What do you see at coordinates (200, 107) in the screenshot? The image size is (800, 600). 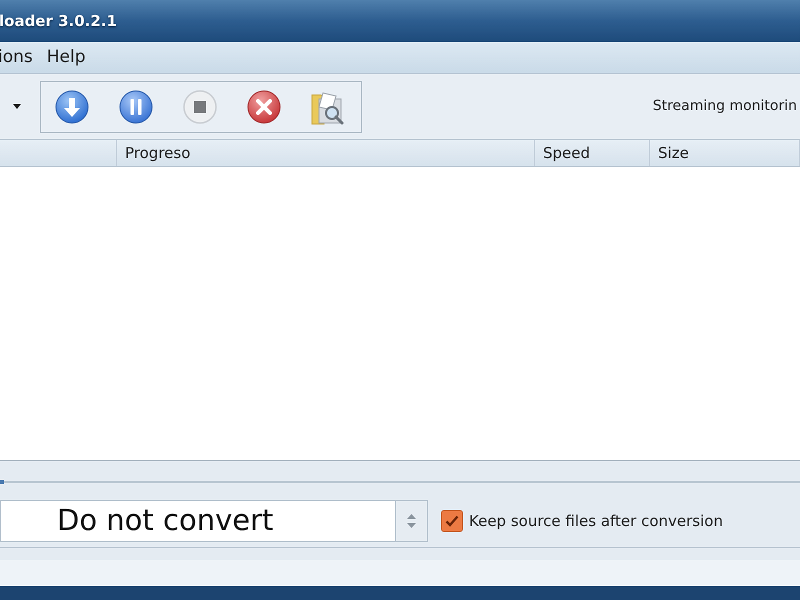 I see `stop-icon` at bounding box center [200, 107].